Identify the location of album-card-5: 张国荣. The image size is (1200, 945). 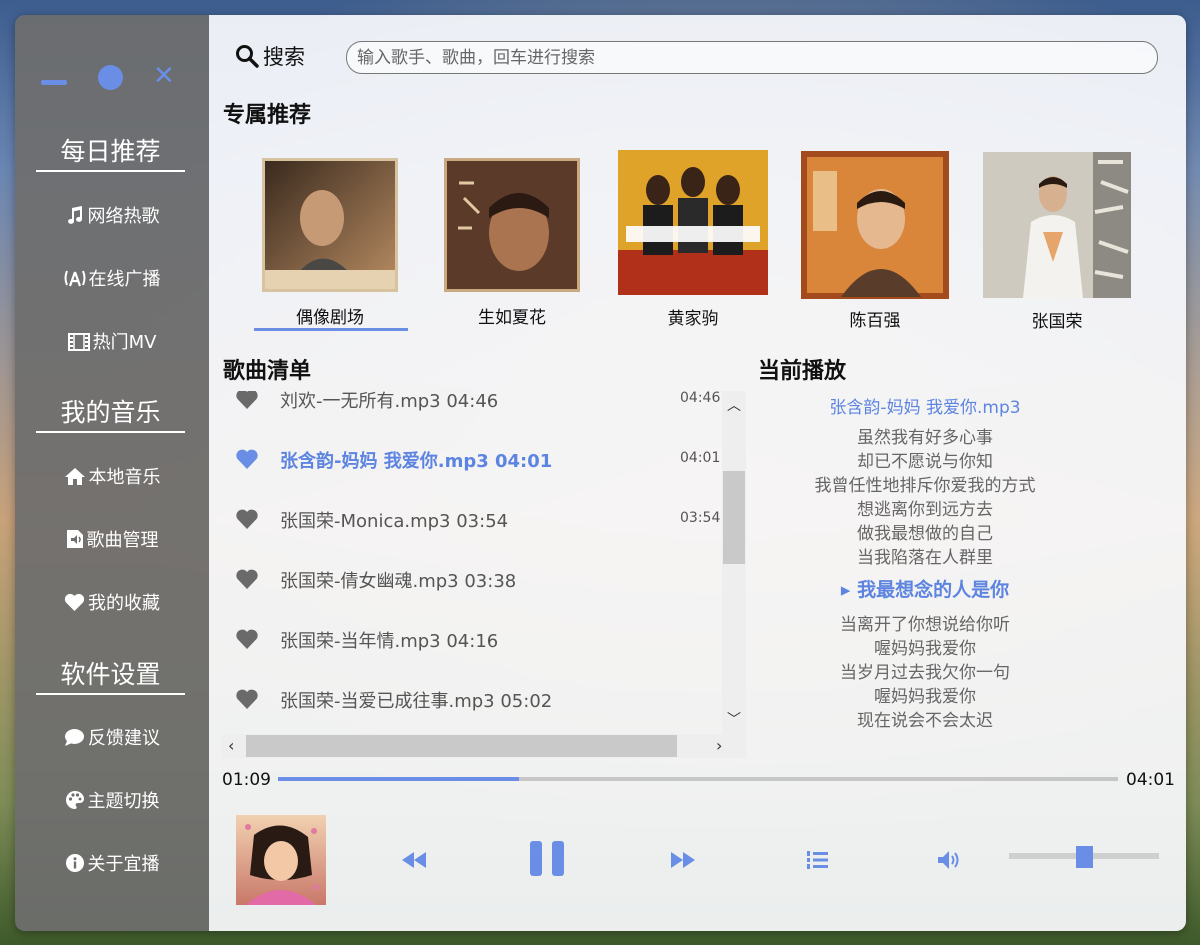
(1057, 243).